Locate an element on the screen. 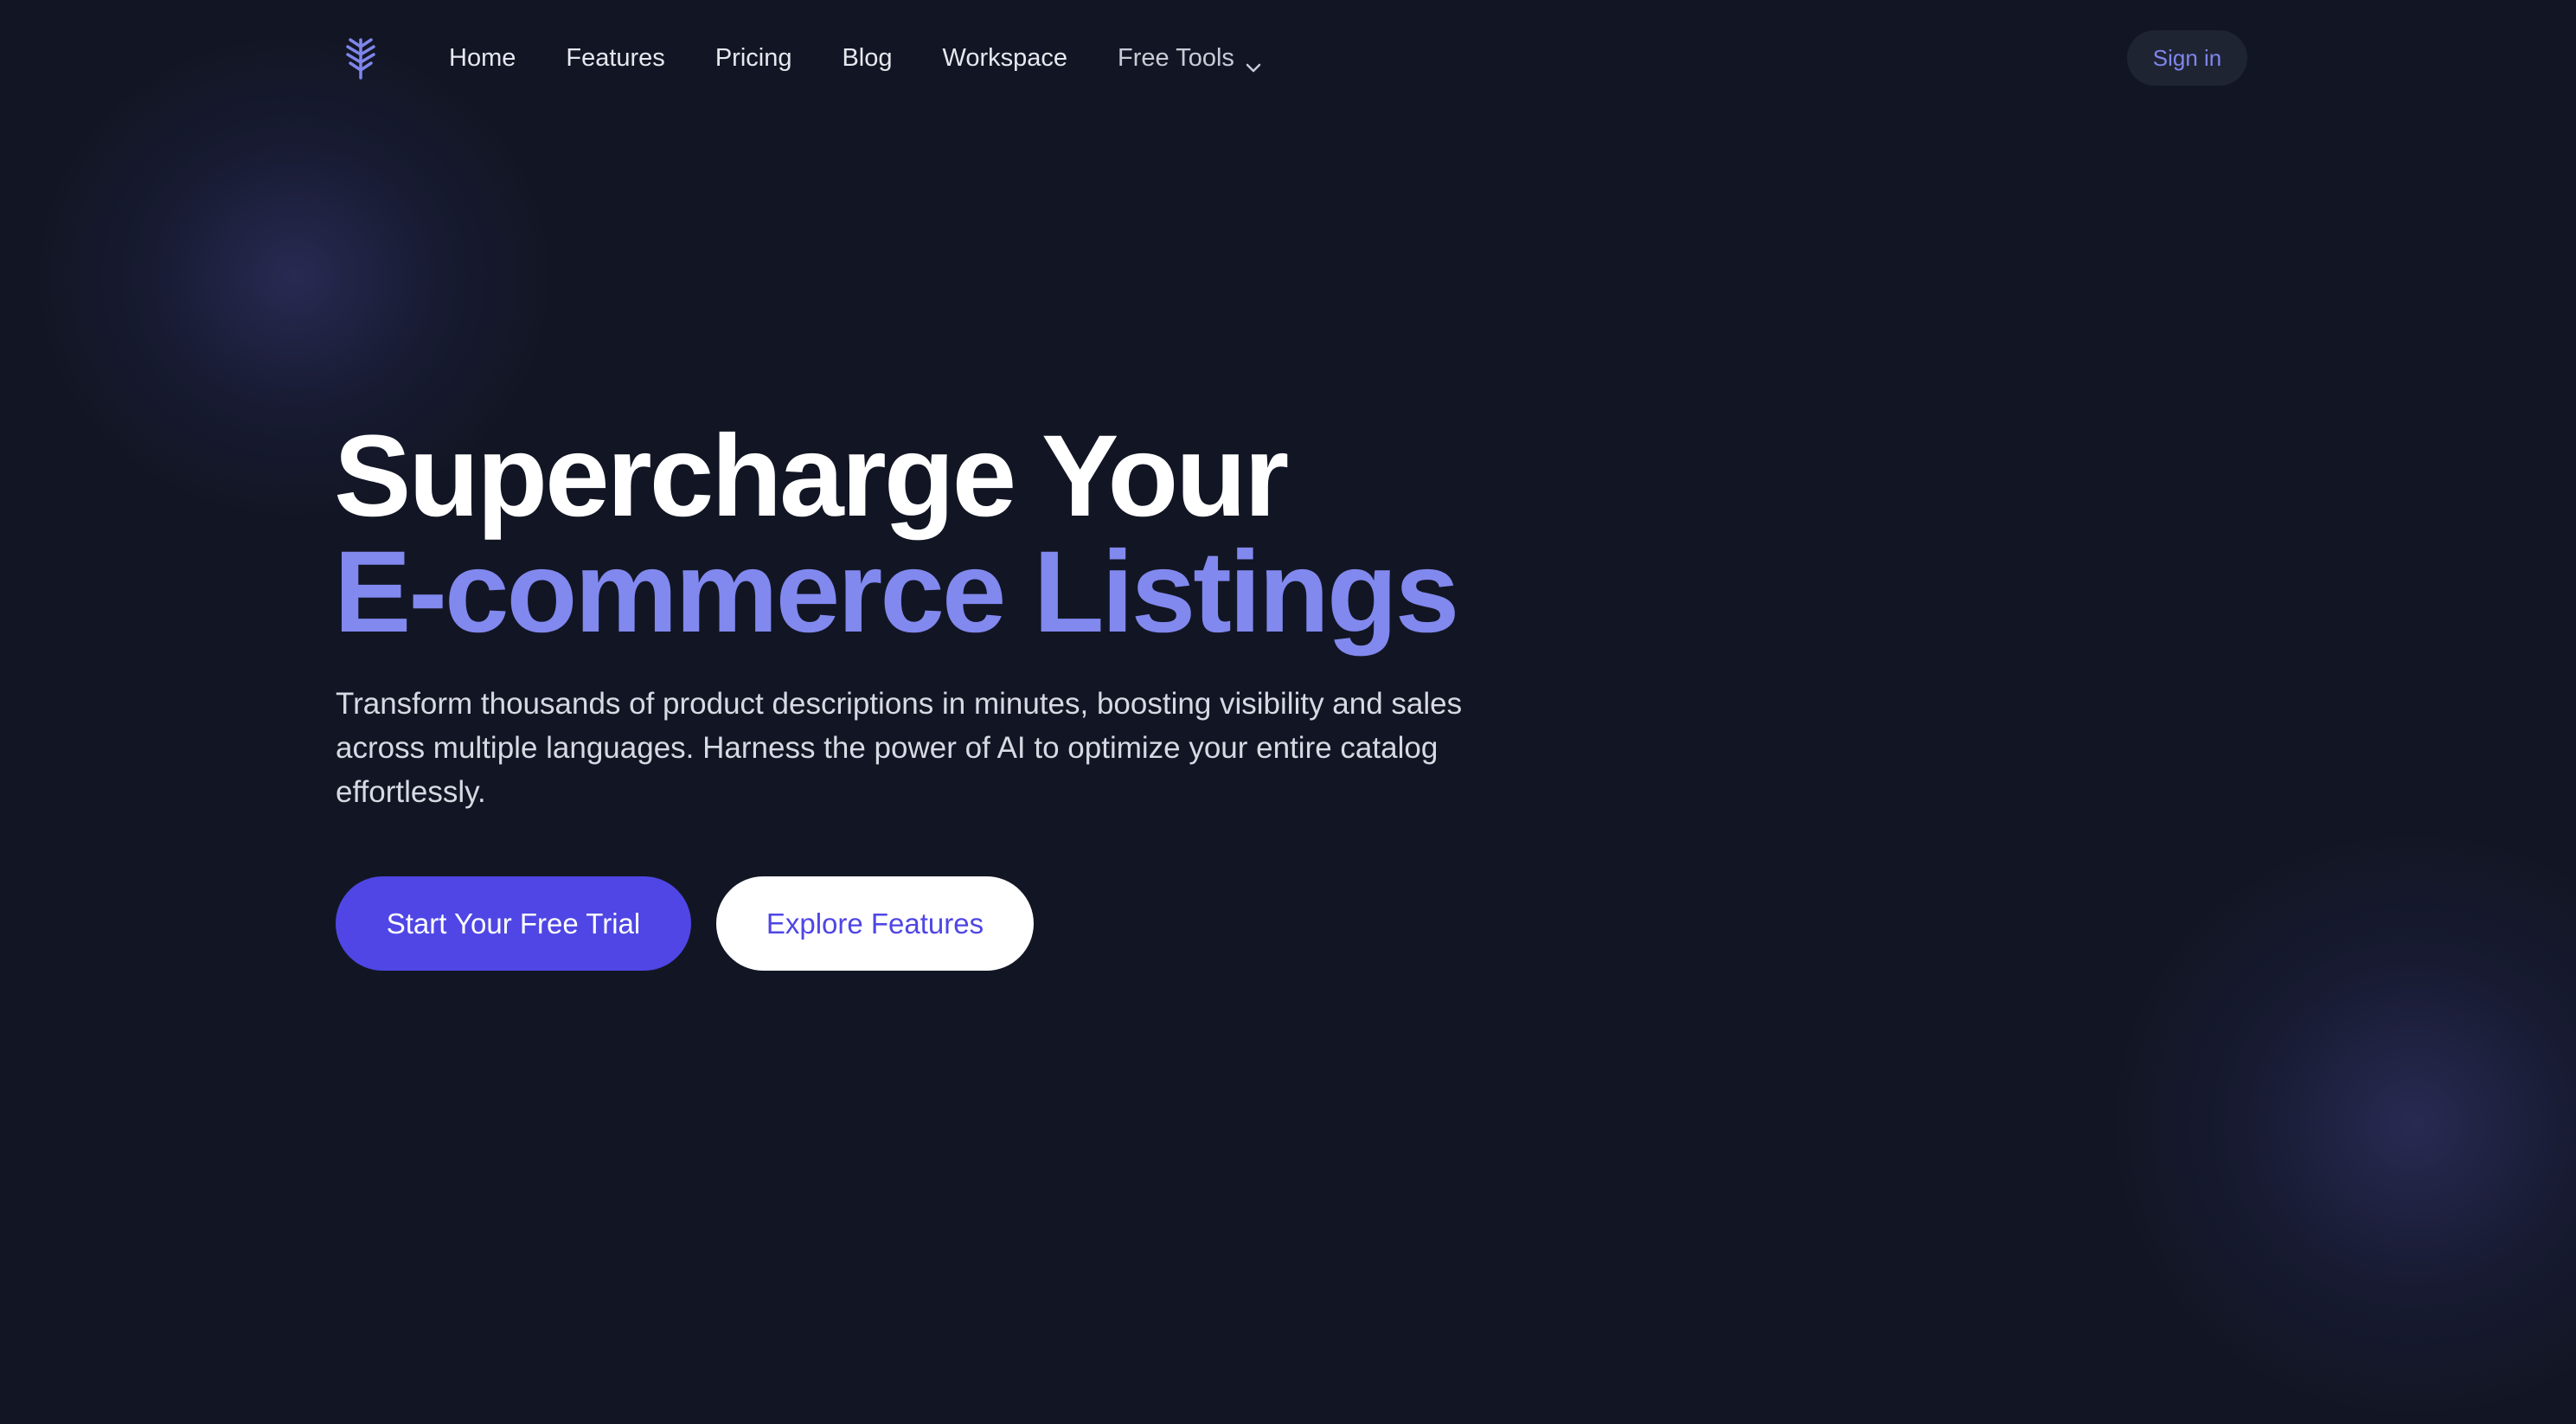  hero-title: Supercharge Your E-commerce Listings is located at coordinates (897, 534).